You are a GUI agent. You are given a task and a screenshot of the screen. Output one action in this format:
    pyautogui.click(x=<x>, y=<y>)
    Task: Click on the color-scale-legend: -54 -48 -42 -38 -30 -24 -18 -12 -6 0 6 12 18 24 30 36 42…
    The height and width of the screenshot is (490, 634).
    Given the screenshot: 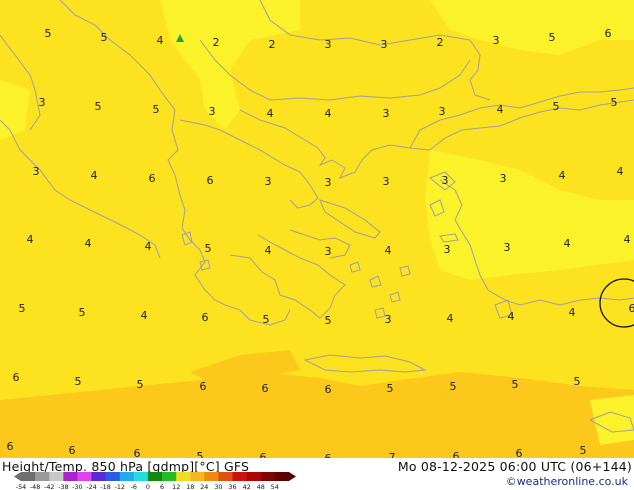 What is the action you would take?
    pyautogui.click(x=155, y=481)
    